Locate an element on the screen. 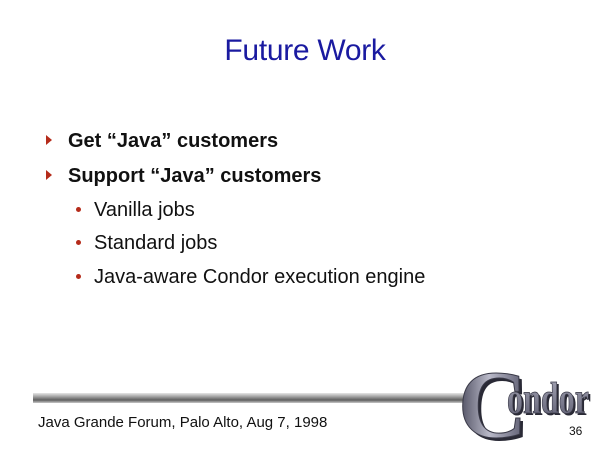  sub-bullet-text: Vanilla jobs is located at coordinates (144, 209).